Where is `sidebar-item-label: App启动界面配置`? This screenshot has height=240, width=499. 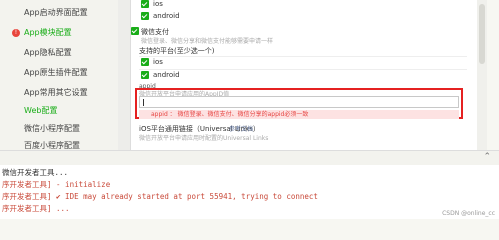 sidebar-item-label: App启动界面配置 is located at coordinates (56, 12).